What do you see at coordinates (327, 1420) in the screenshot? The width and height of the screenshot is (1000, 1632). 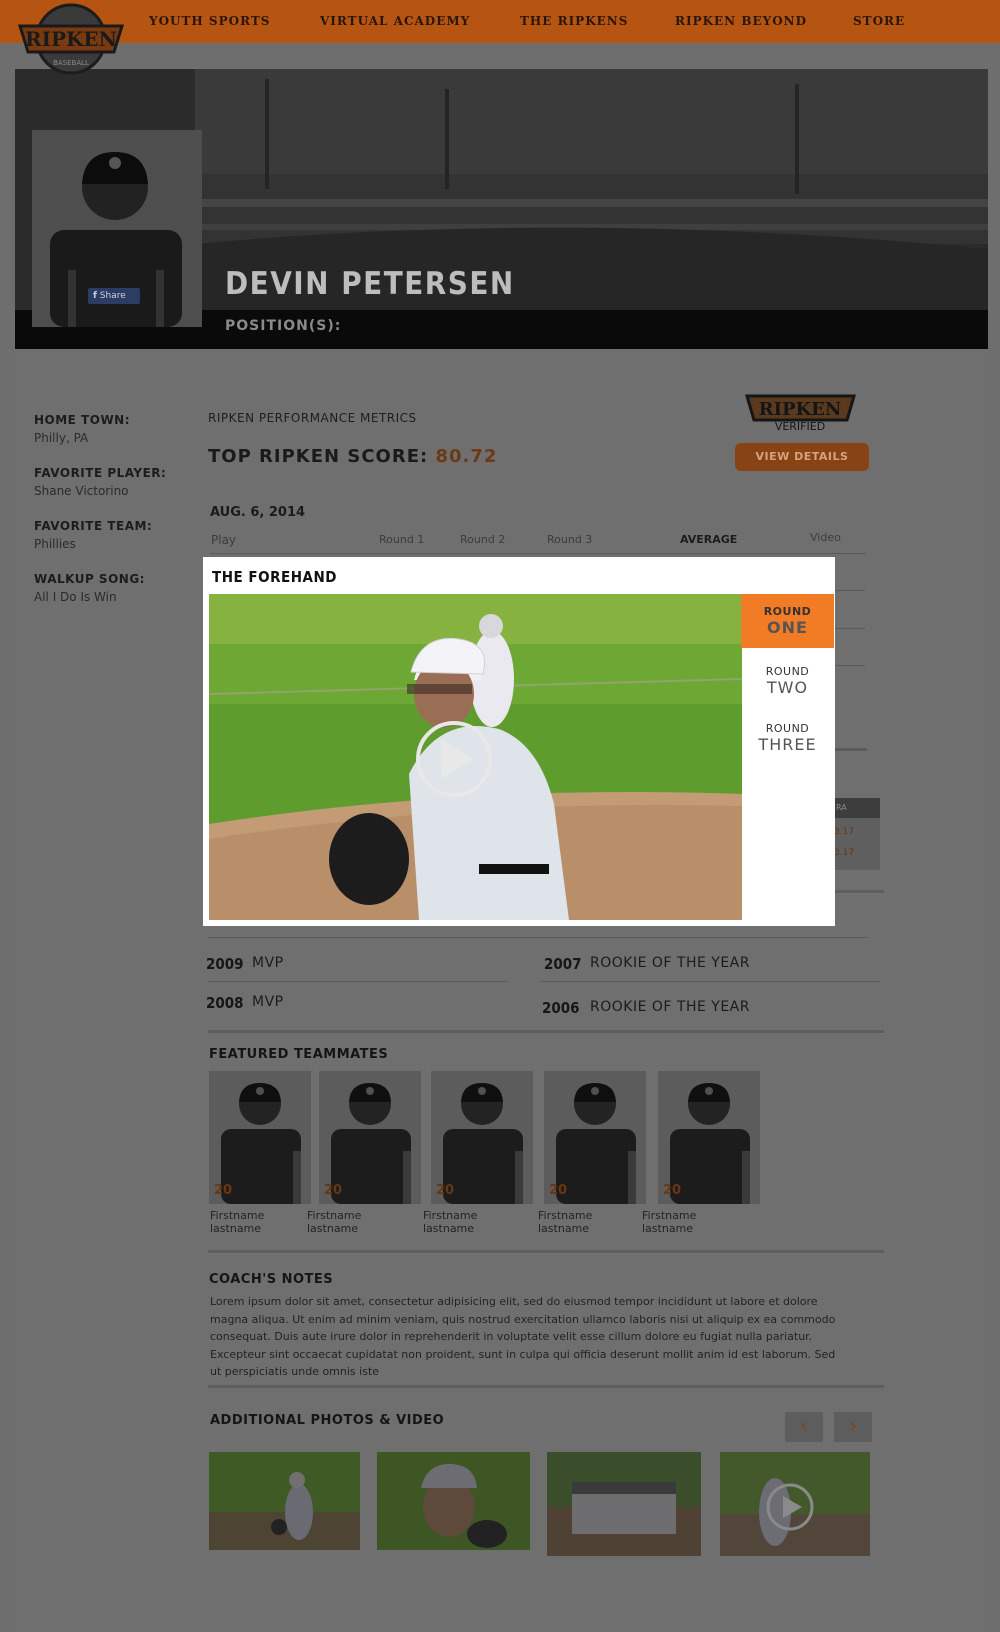 I see `media-title: ADDITIONAL PHOTOS & VIDEO` at bounding box center [327, 1420].